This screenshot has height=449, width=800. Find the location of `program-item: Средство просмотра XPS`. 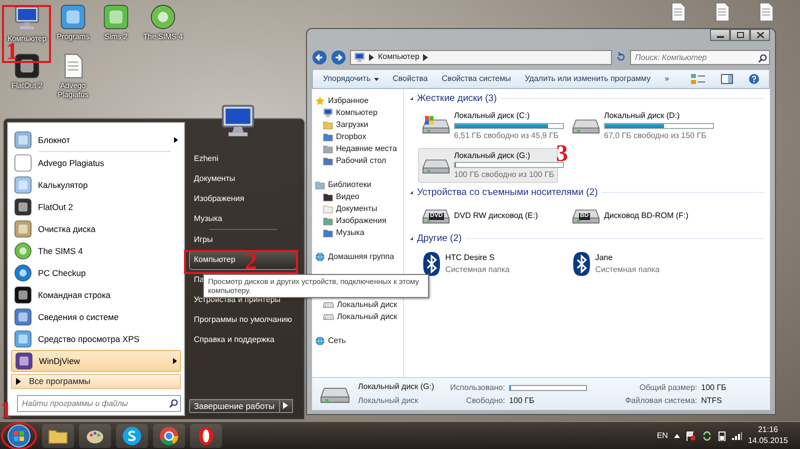

program-item: Средство просмотра XPS is located at coordinates (96, 339).